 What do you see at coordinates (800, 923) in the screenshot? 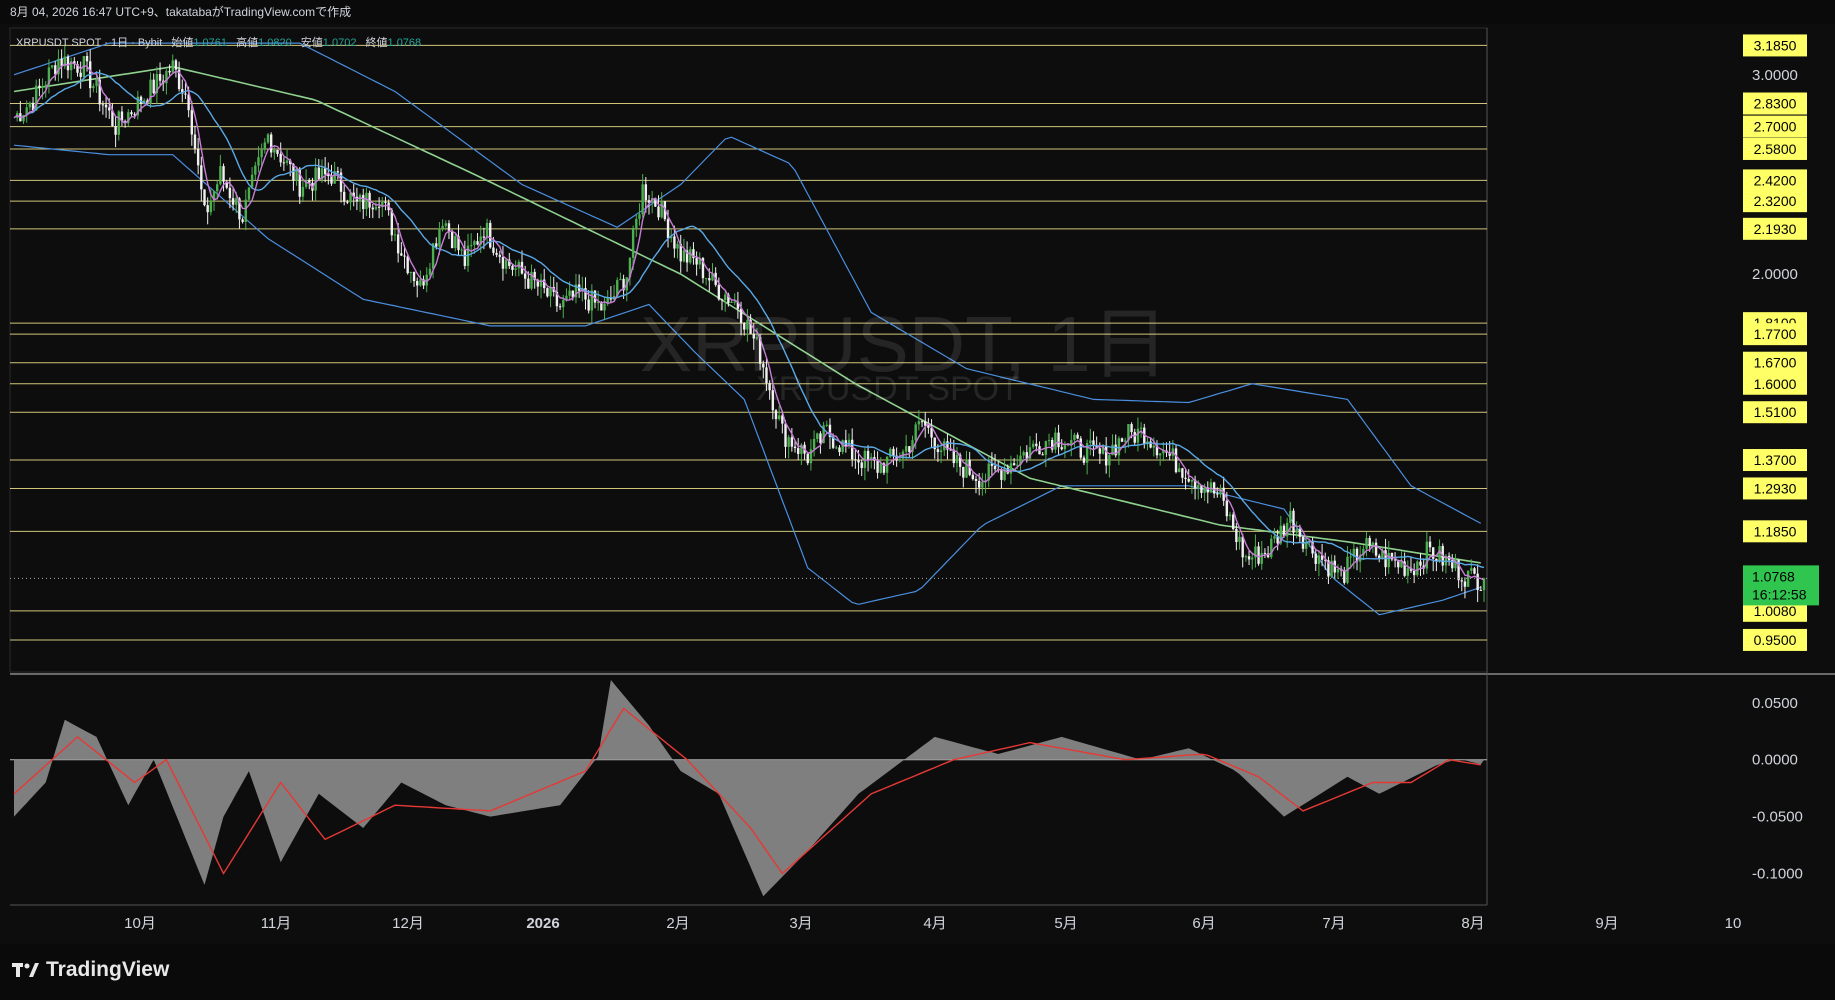
I see `x-tick-label-5: 3月` at bounding box center [800, 923].